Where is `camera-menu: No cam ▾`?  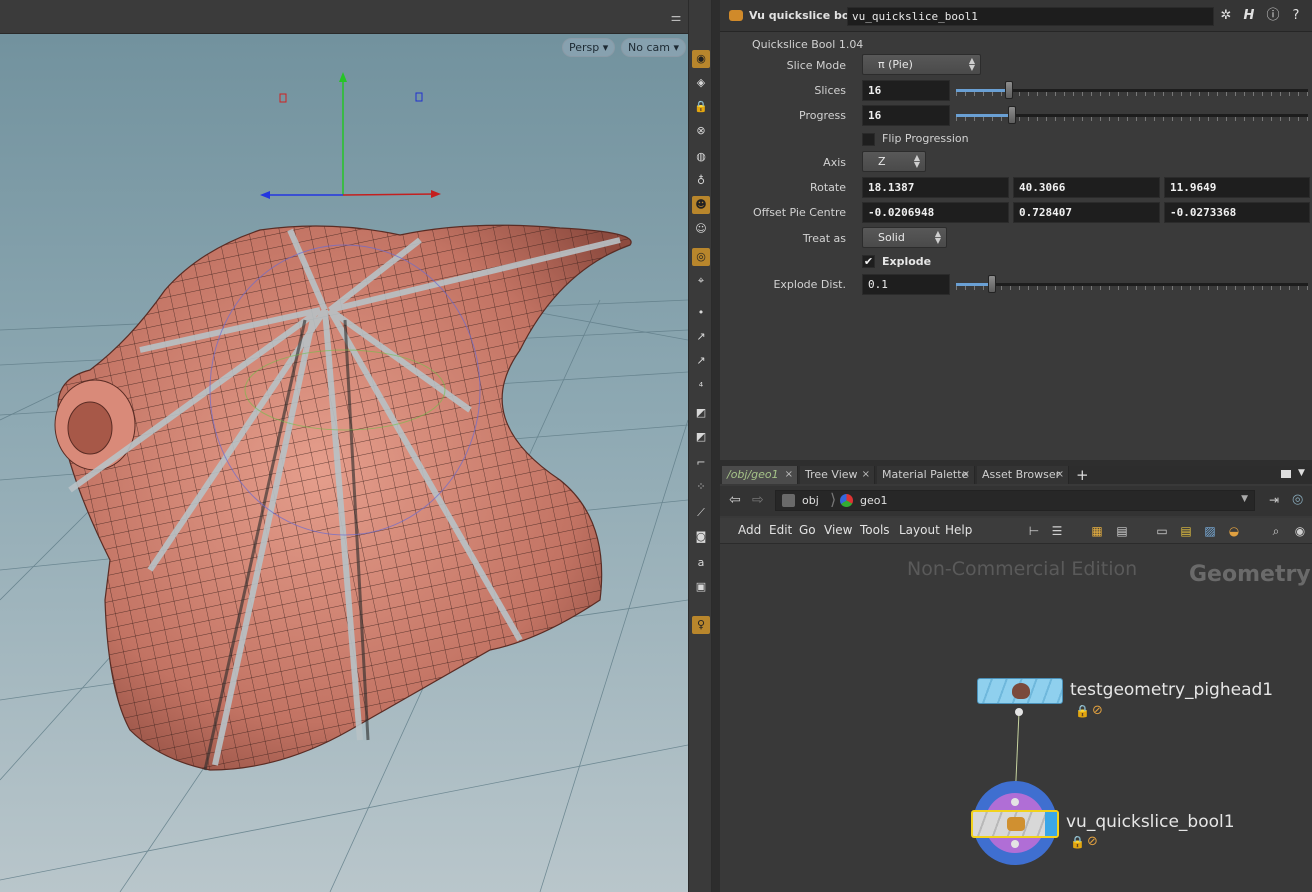 camera-menu: No cam ▾ is located at coordinates (653, 47).